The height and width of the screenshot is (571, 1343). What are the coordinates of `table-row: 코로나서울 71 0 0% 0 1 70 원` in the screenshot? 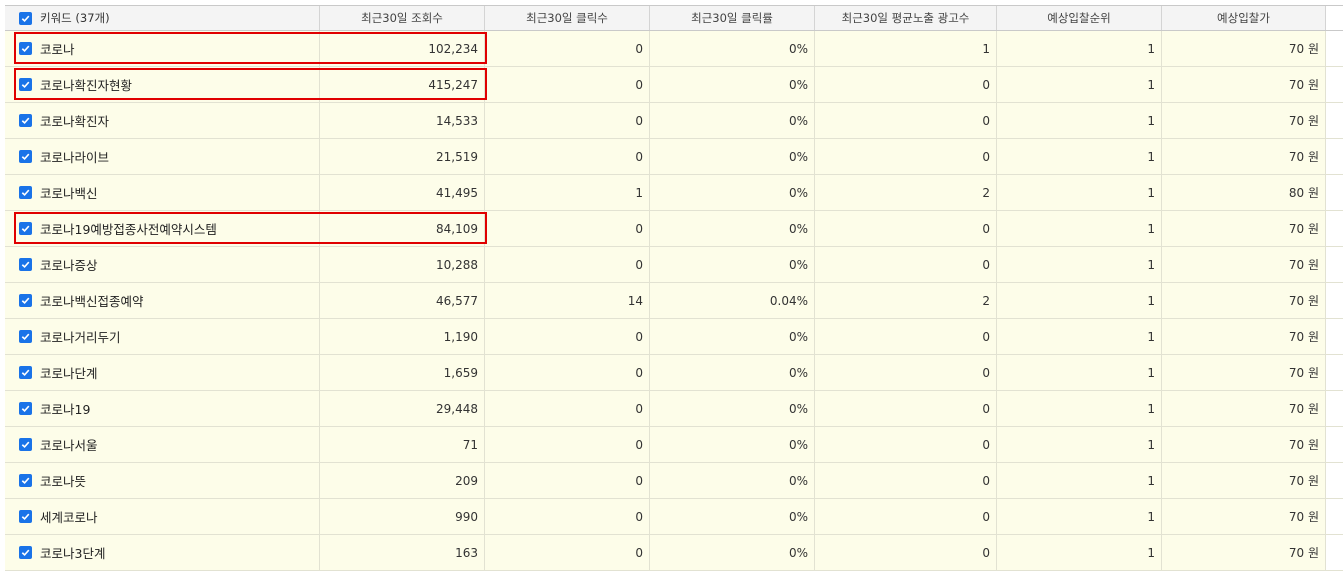 It's located at (674, 445).